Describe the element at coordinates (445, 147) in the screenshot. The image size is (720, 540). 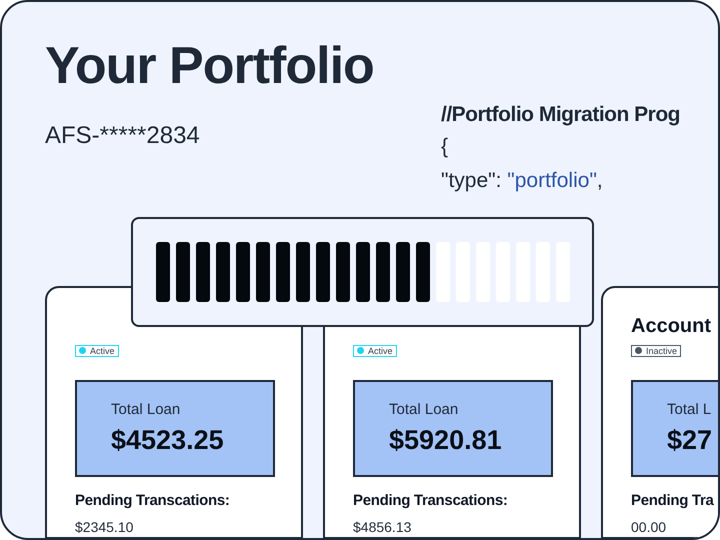
I see `code-line: {` at that location.